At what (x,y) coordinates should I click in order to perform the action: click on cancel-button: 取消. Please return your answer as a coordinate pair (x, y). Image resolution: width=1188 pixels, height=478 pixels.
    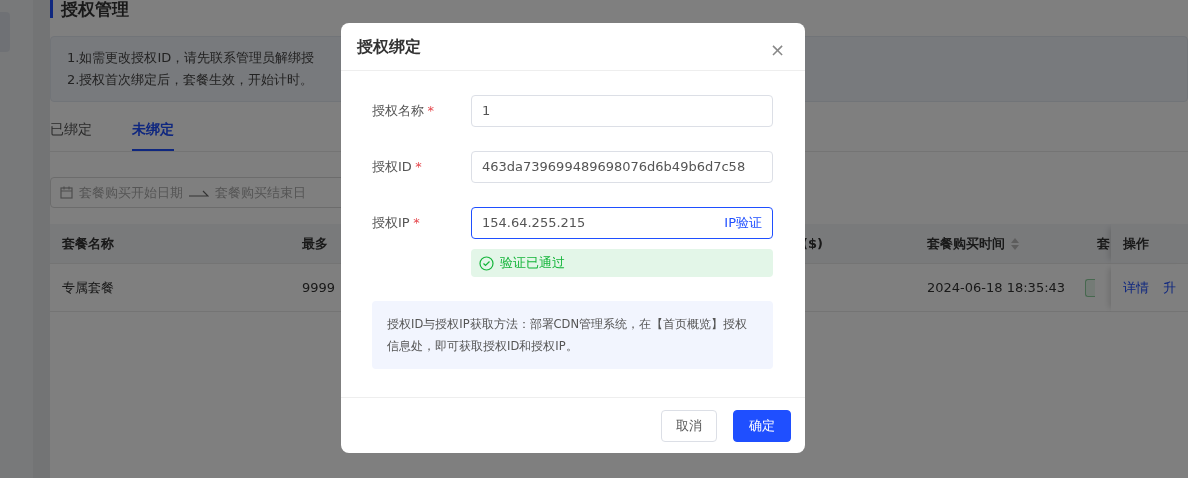
    Looking at the image, I should click on (689, 425).